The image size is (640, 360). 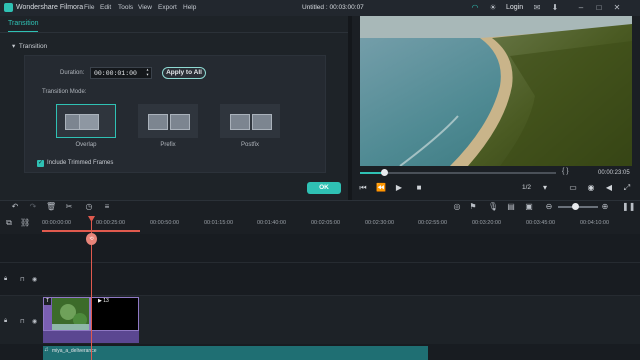 What do you see at coordinates (9, 223) in the screenshot?
I see `add-track-icon: ⧉` at bounding box center [9, 223].